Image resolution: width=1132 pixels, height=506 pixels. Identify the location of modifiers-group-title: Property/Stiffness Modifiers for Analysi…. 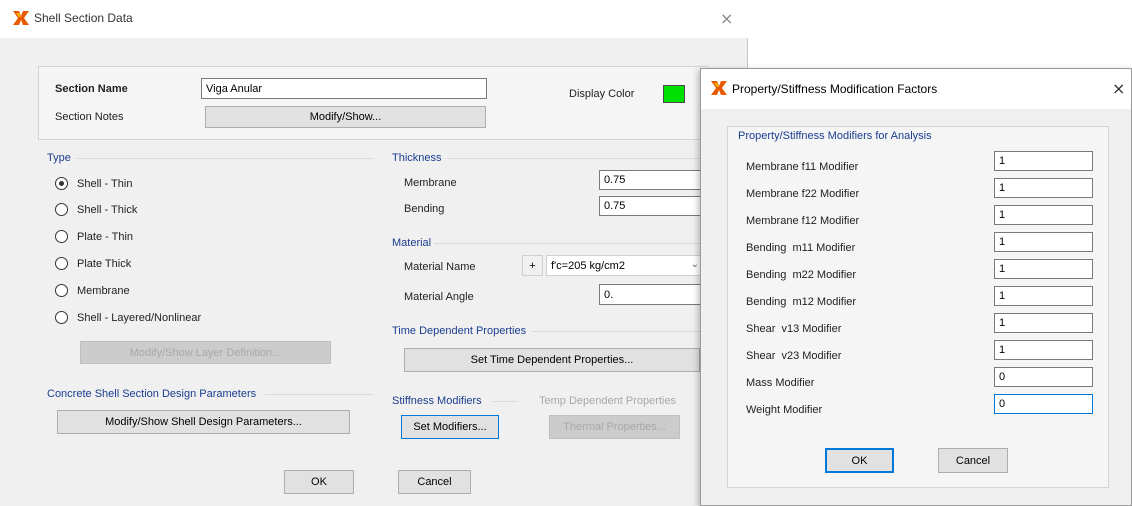
(835, 136).